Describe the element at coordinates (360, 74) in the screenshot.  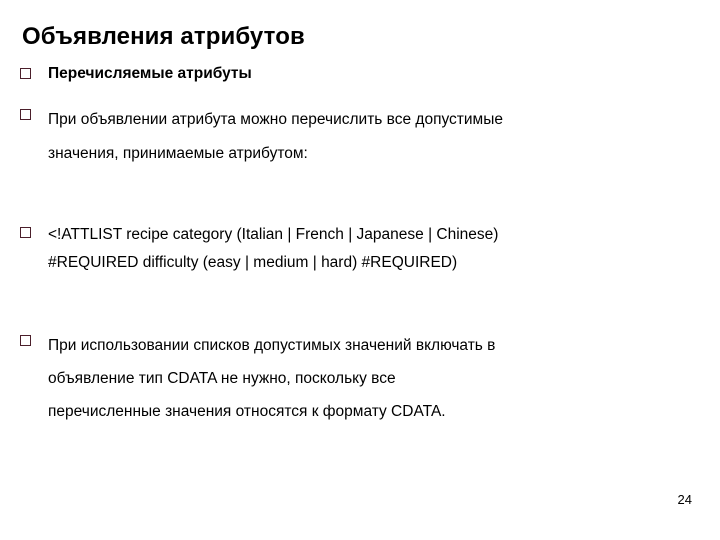
I see `list-item: Перечисляемые атрибуты` at that location.